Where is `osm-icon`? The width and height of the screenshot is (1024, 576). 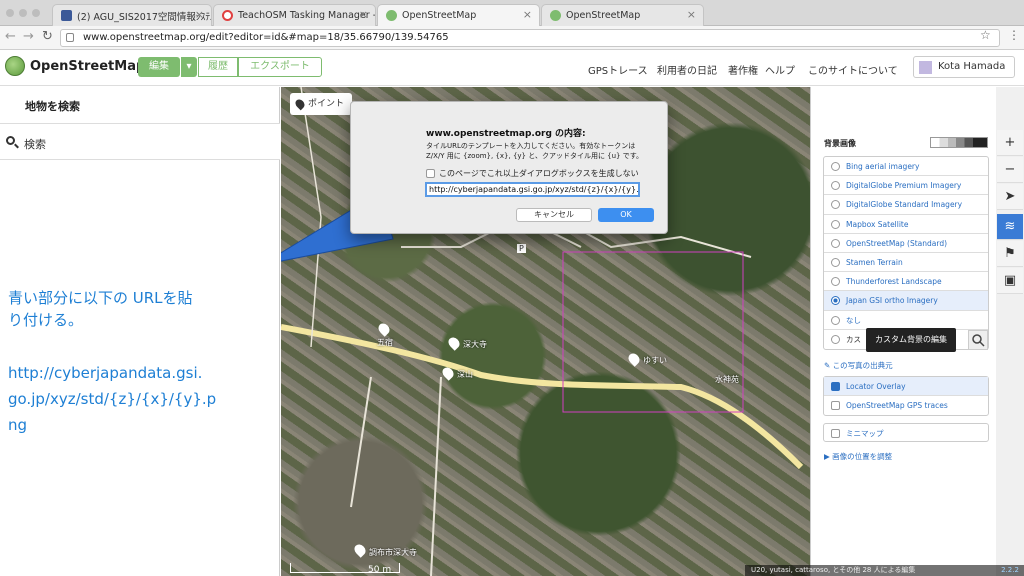 osm-icon is located at coordinates (555, 15).